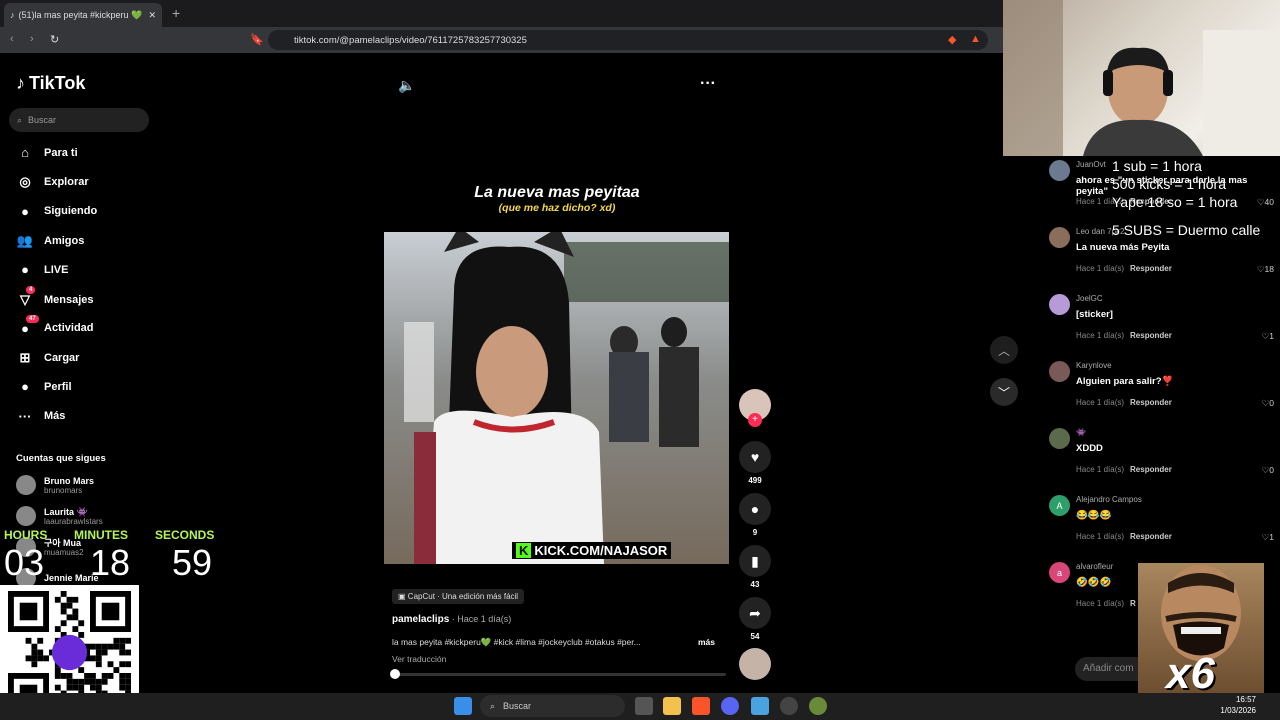  I want to click on comment-action: ● 9, so click(755, 515).